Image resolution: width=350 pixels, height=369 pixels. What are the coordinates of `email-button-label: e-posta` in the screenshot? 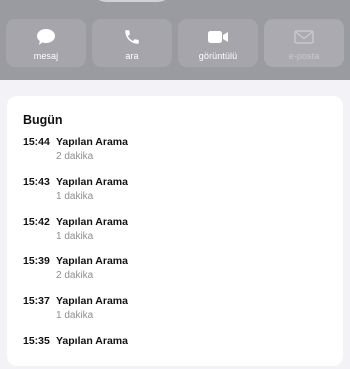 It's located at (304, 56).